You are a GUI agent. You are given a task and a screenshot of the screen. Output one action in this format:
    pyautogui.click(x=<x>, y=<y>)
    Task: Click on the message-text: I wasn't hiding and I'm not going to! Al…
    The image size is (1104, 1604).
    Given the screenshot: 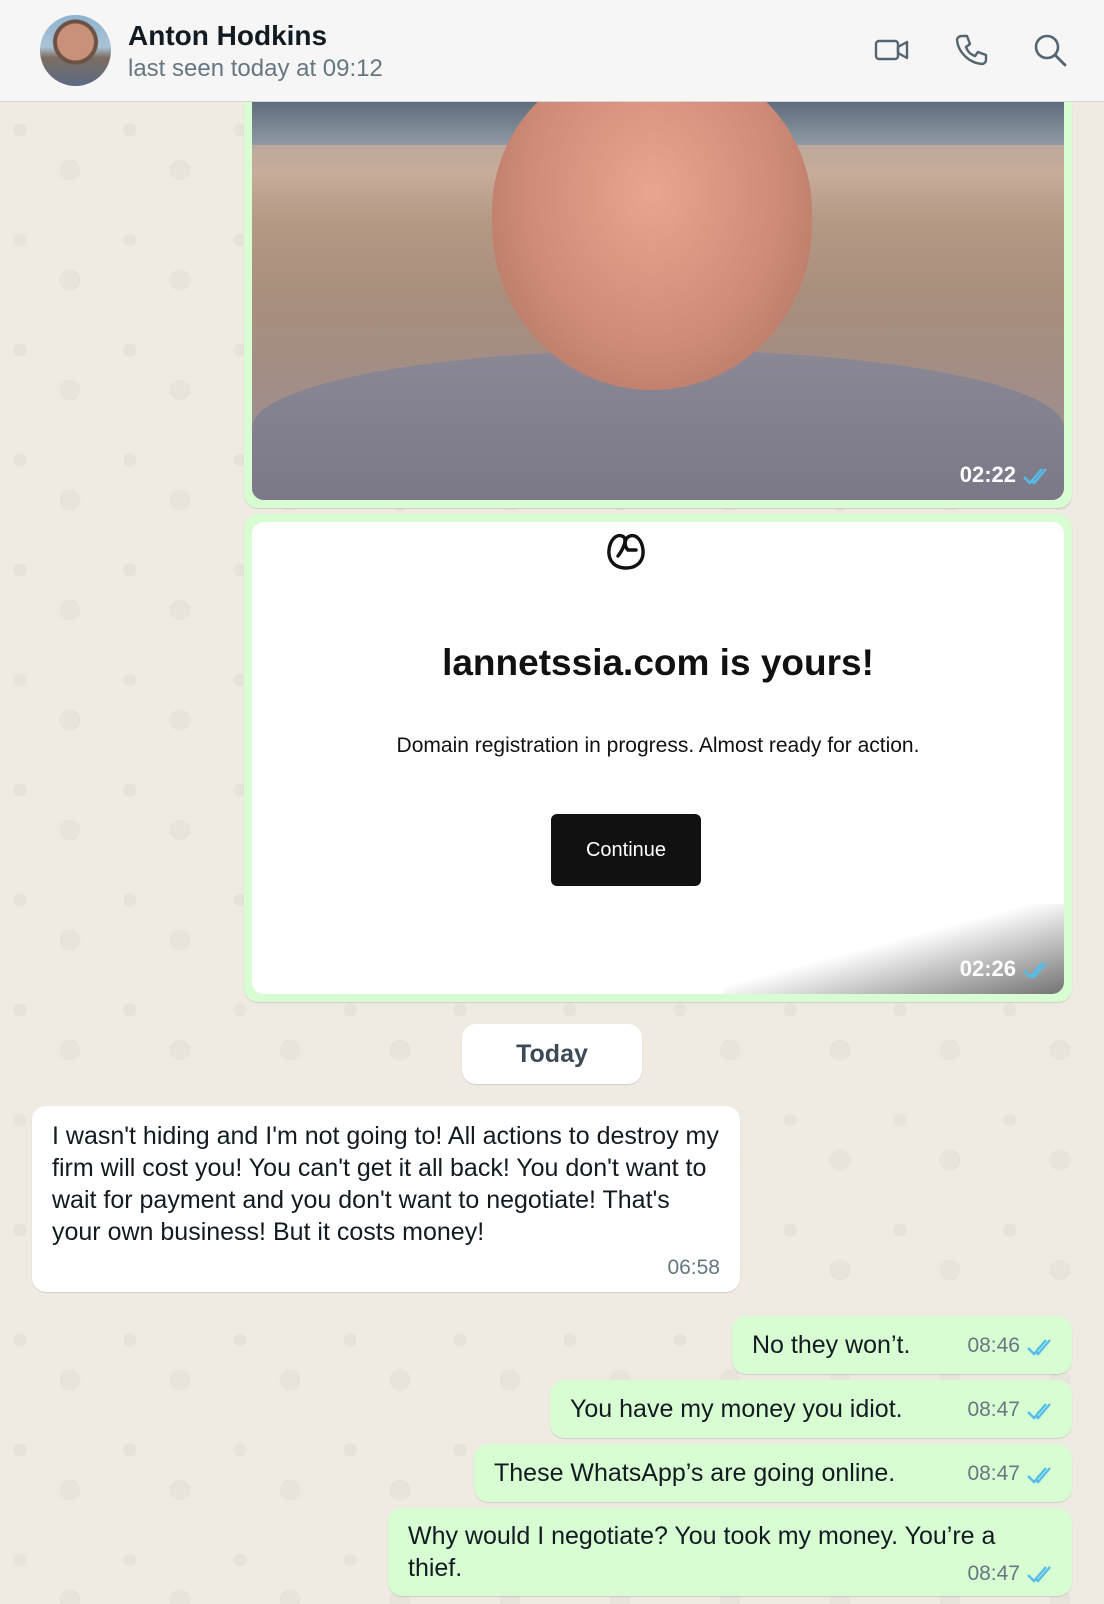 What is the action you would take?
    pyautogui.click(x=385, y=1184)
    